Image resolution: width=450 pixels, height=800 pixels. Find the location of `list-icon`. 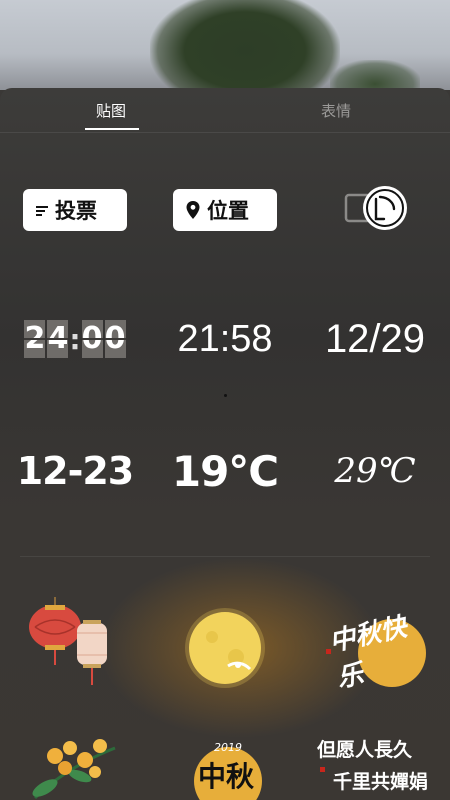

list-icon is located at coordinates (42, 210).